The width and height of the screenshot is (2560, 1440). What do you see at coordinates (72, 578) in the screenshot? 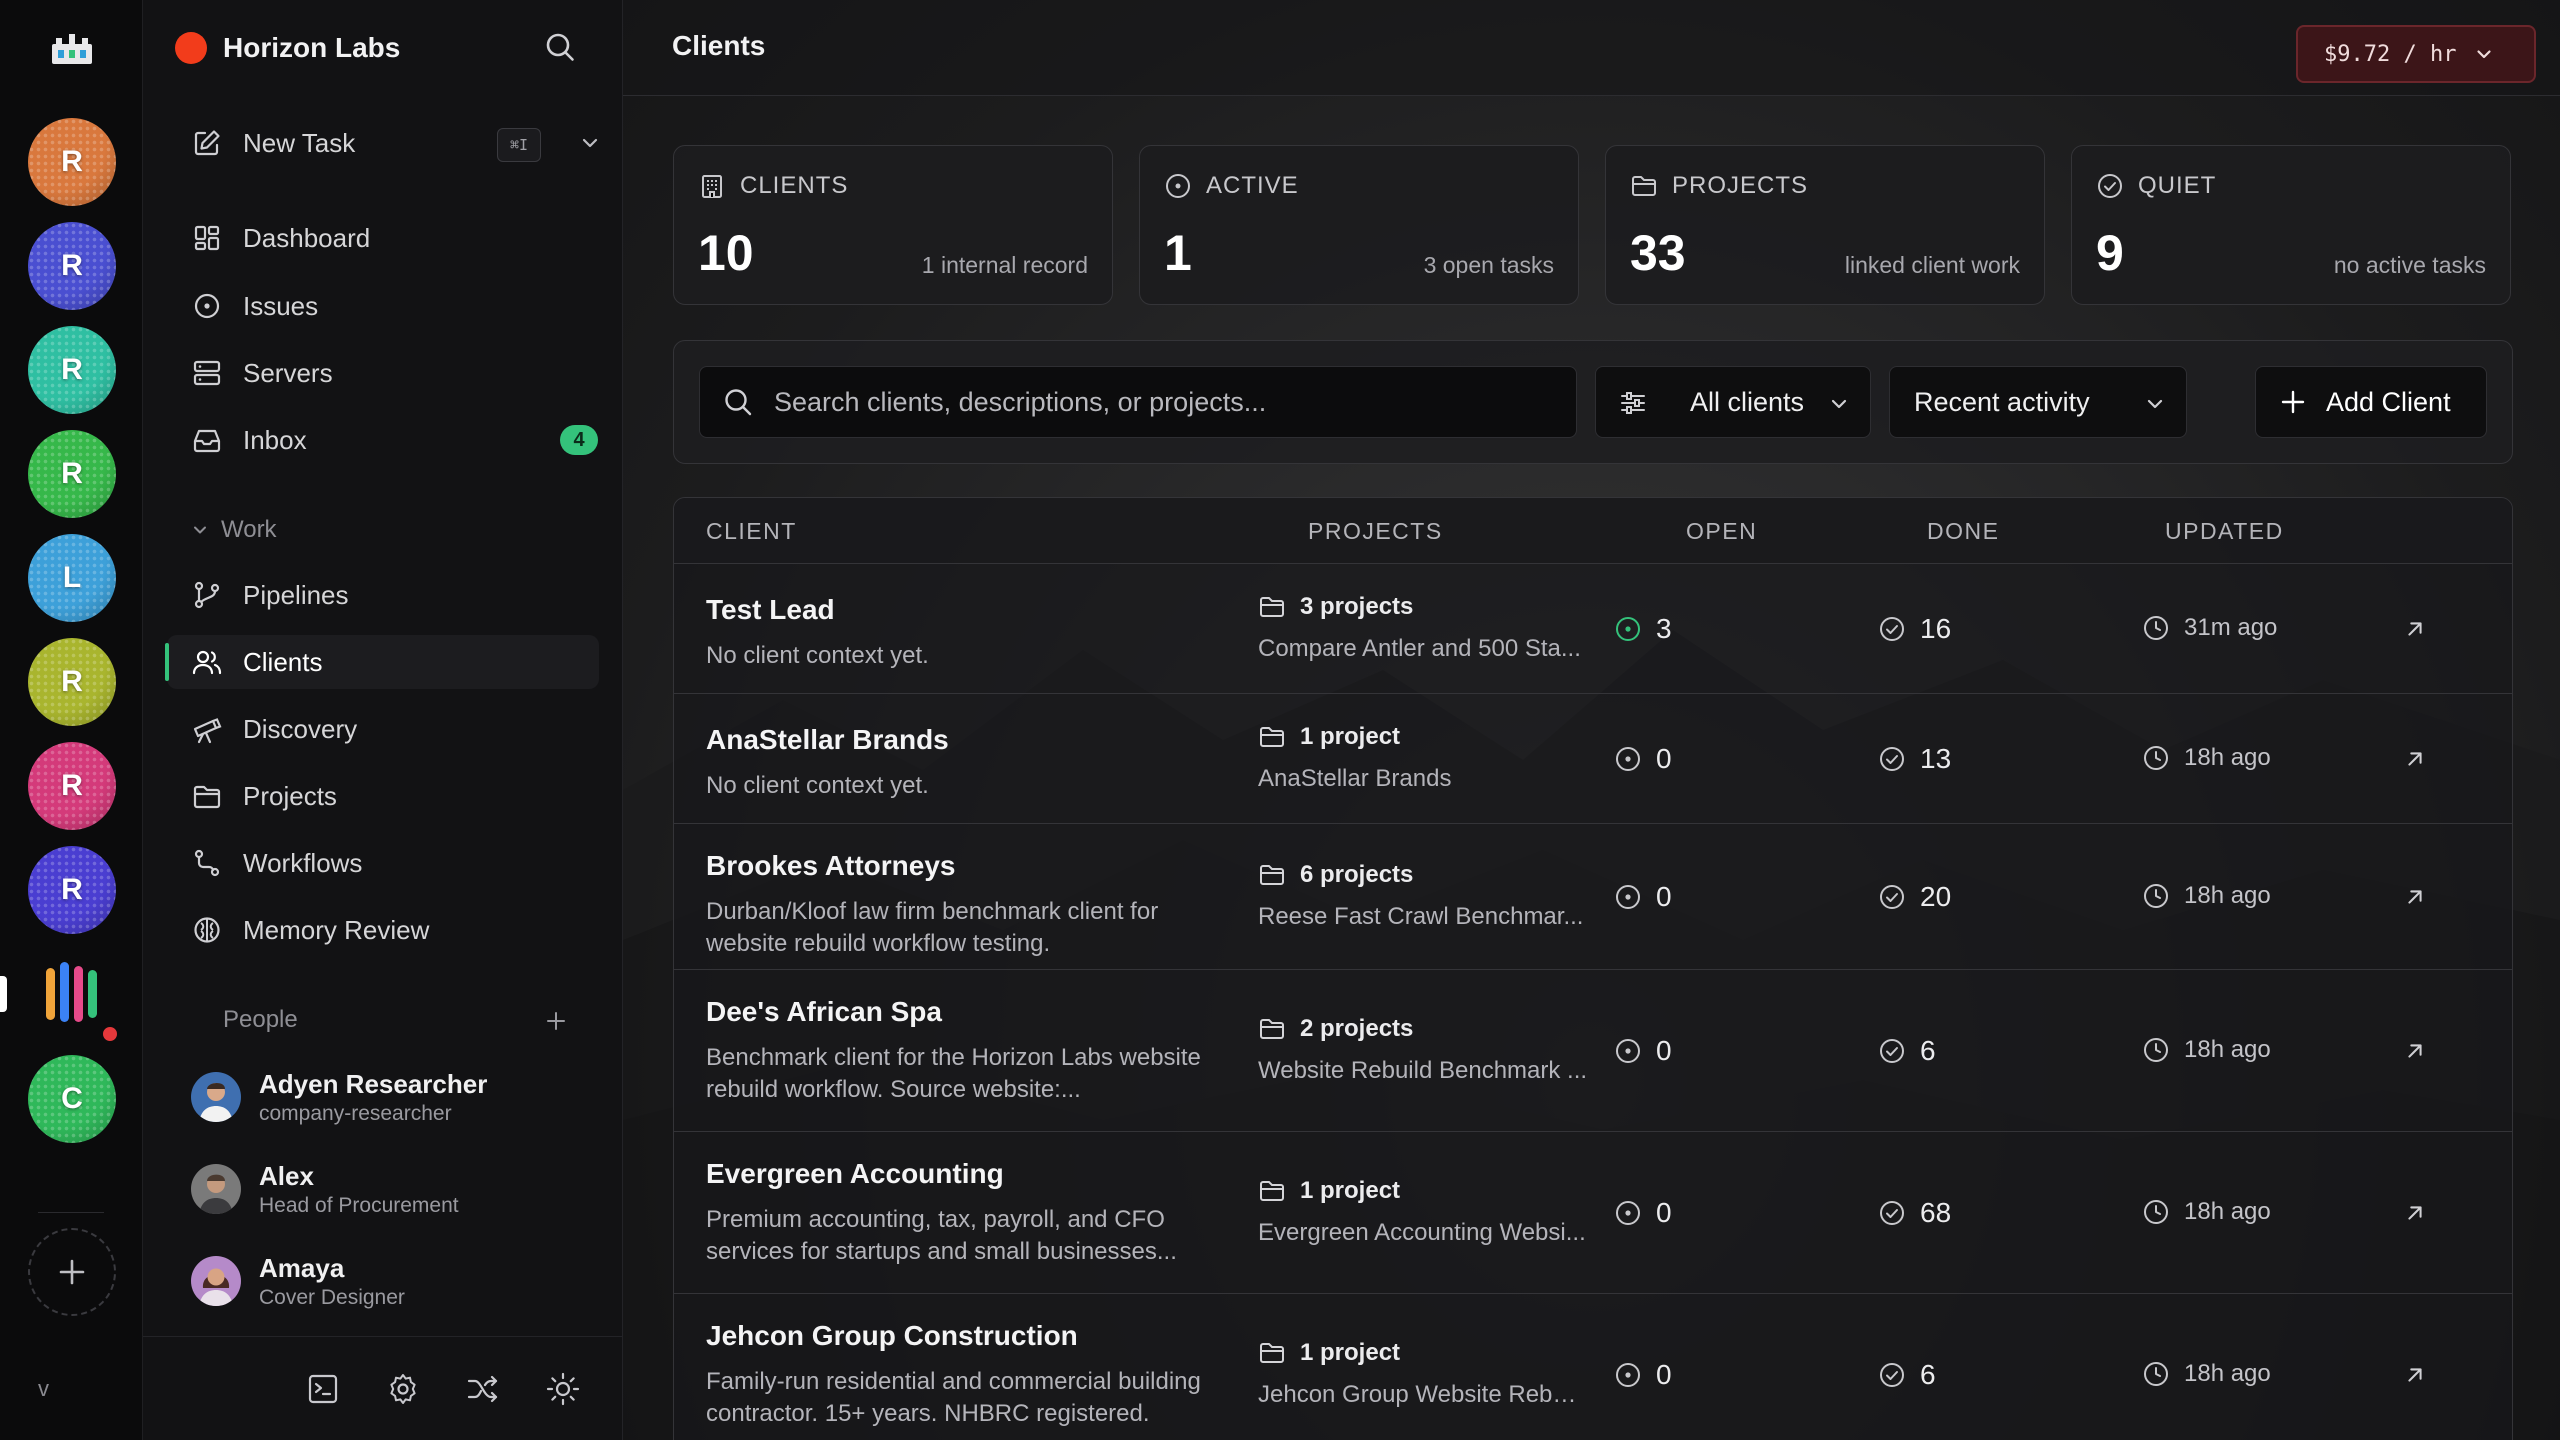
I see `workspace-avatar: L` at bounding box center [72, 578].